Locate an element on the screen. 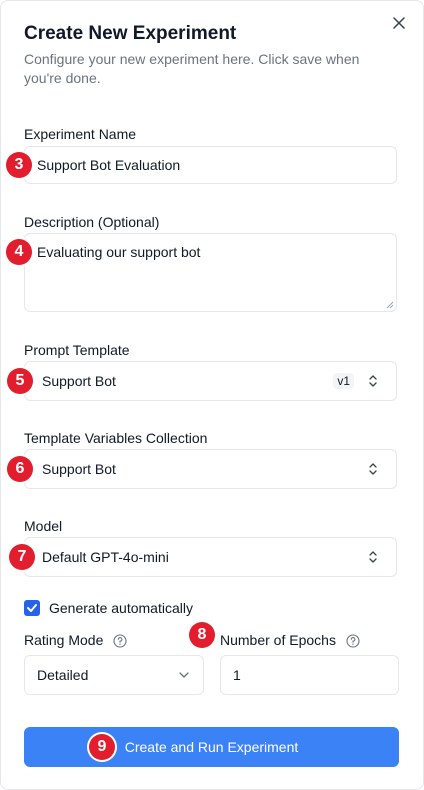 Image resolution: width=424 pixels, height=790 pixels. model-label: Model is located at coordinates (43, 526).